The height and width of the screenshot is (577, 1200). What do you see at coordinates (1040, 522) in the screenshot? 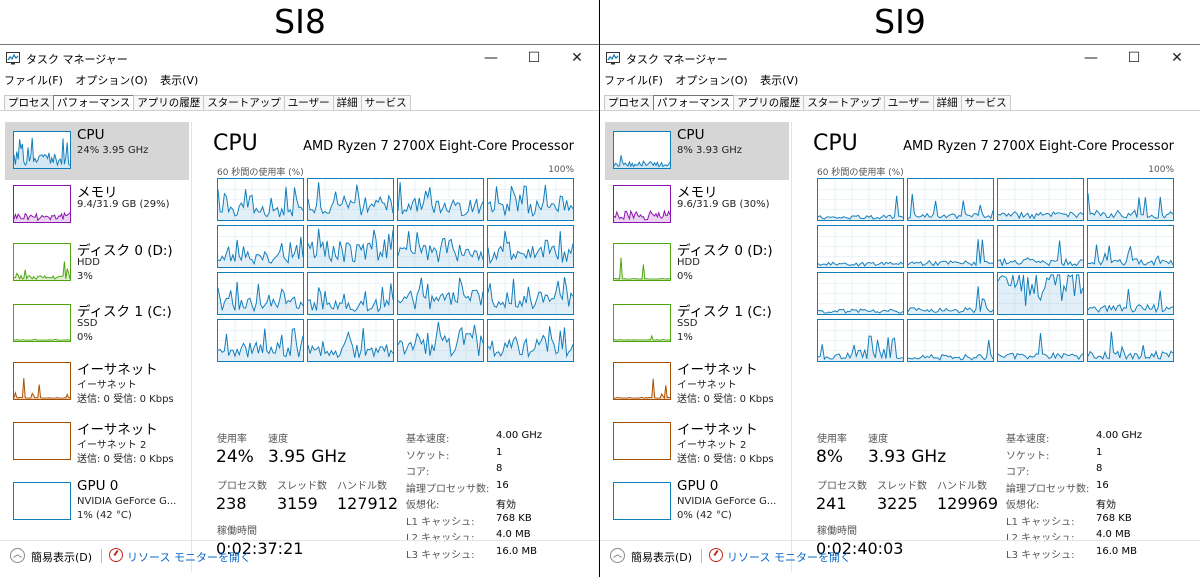
I see `spec-label: L1 キャッシュ:` at bounding box center [1040, 522].